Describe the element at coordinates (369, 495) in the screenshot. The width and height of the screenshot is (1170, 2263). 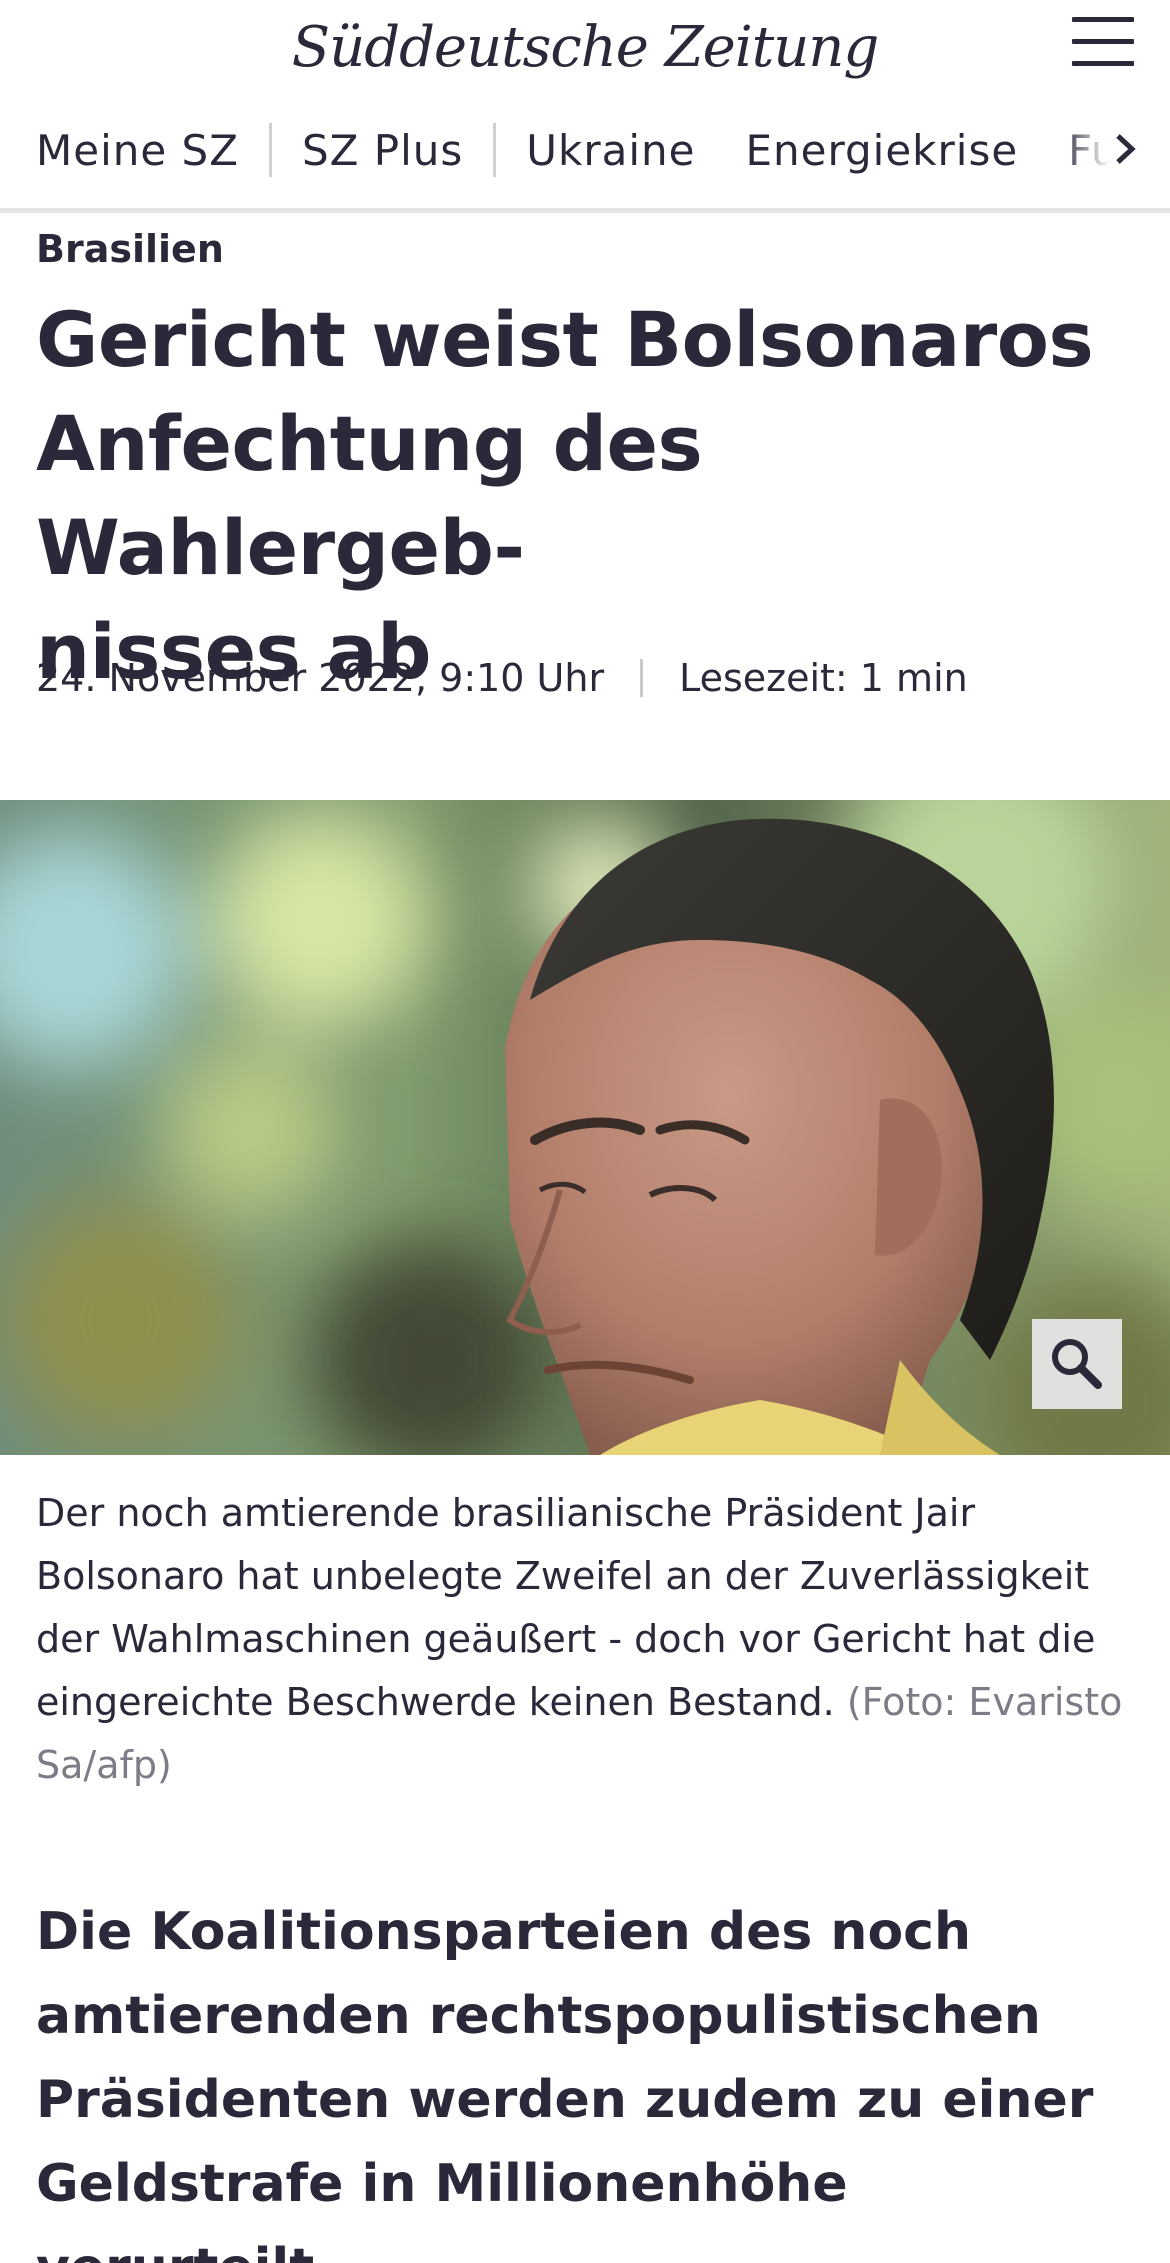
I see `headline-line: Anfechtung des Wahlergeb-` at that location.